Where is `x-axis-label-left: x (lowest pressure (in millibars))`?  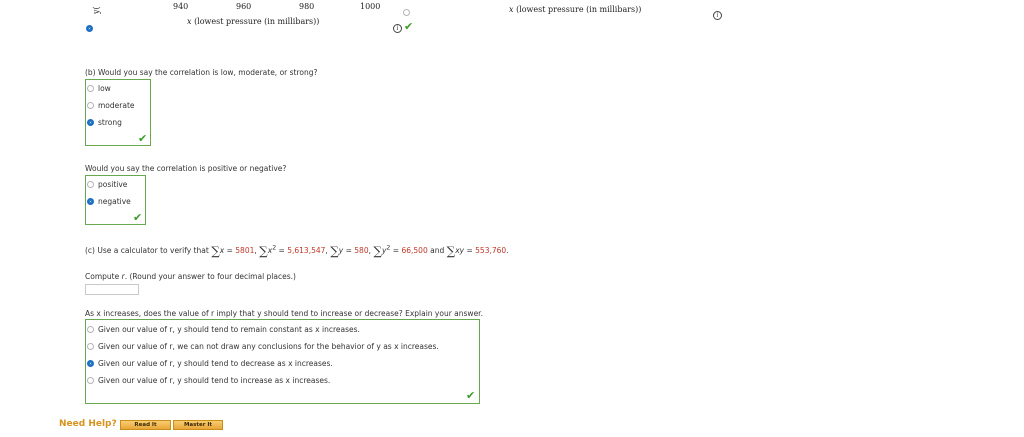
x-axis-label-left: x (lowest pressure (in millibars)) is located at coordinates (253, 21).